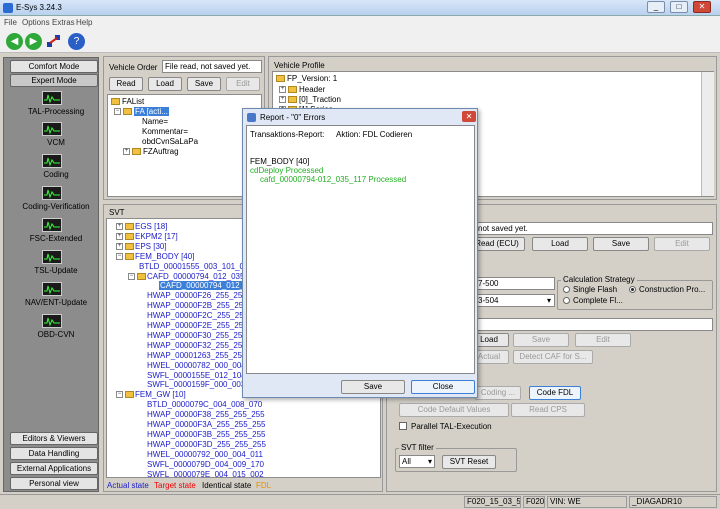  Describe the element at coordinates (201, 375) in the screenshot. I see `svt-unit-node: SWFL_0000155E_012_104_0` at that location.